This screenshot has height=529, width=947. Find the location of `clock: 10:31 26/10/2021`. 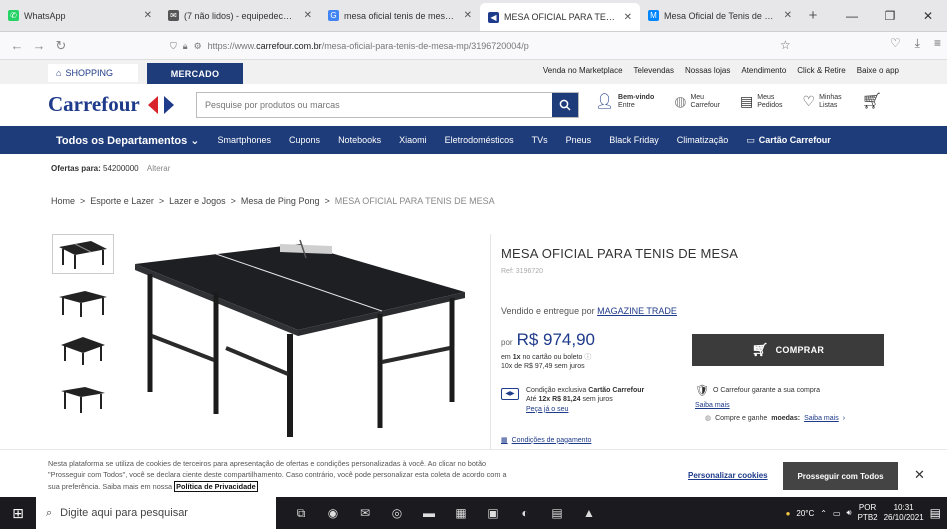

clock: 10:31 26/10/2021 is located at coordinates (904, 512).